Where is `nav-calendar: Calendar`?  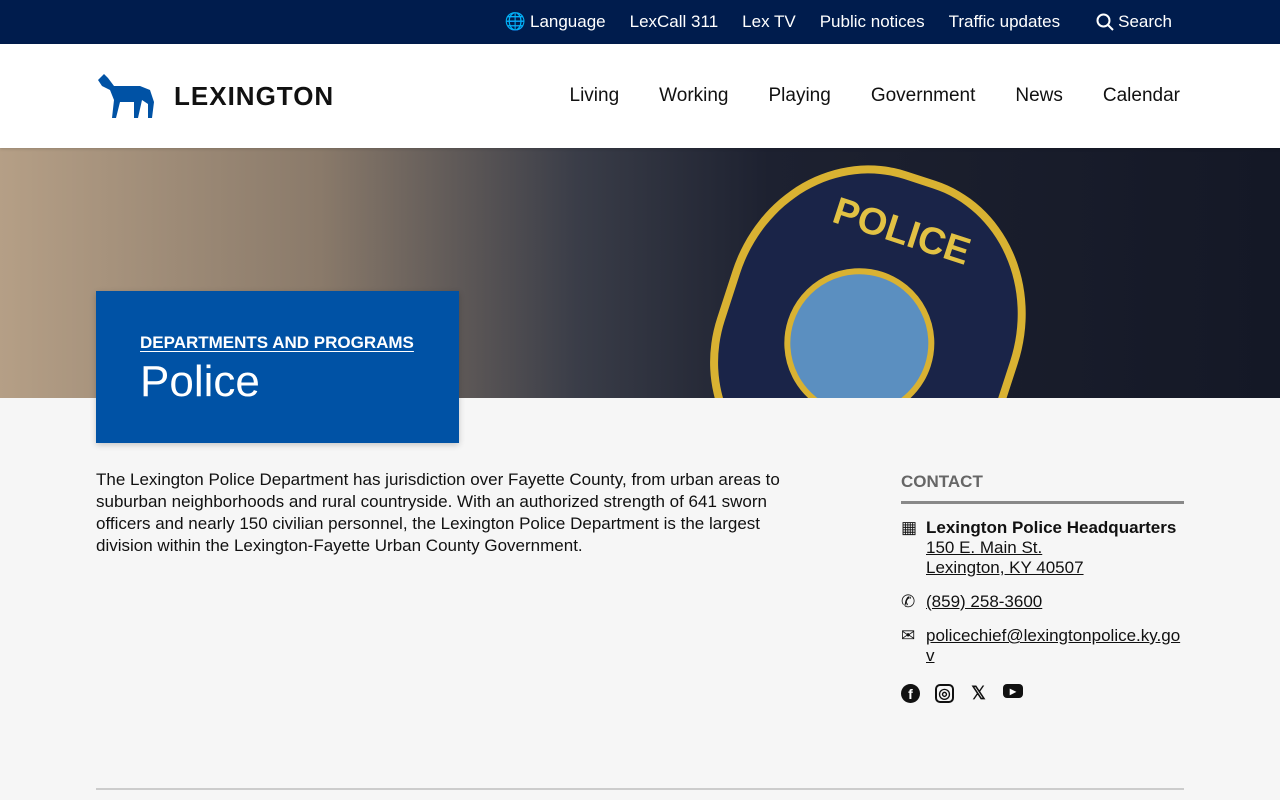 nav-calendar: Calendar is located at coordinates (1141, 96).